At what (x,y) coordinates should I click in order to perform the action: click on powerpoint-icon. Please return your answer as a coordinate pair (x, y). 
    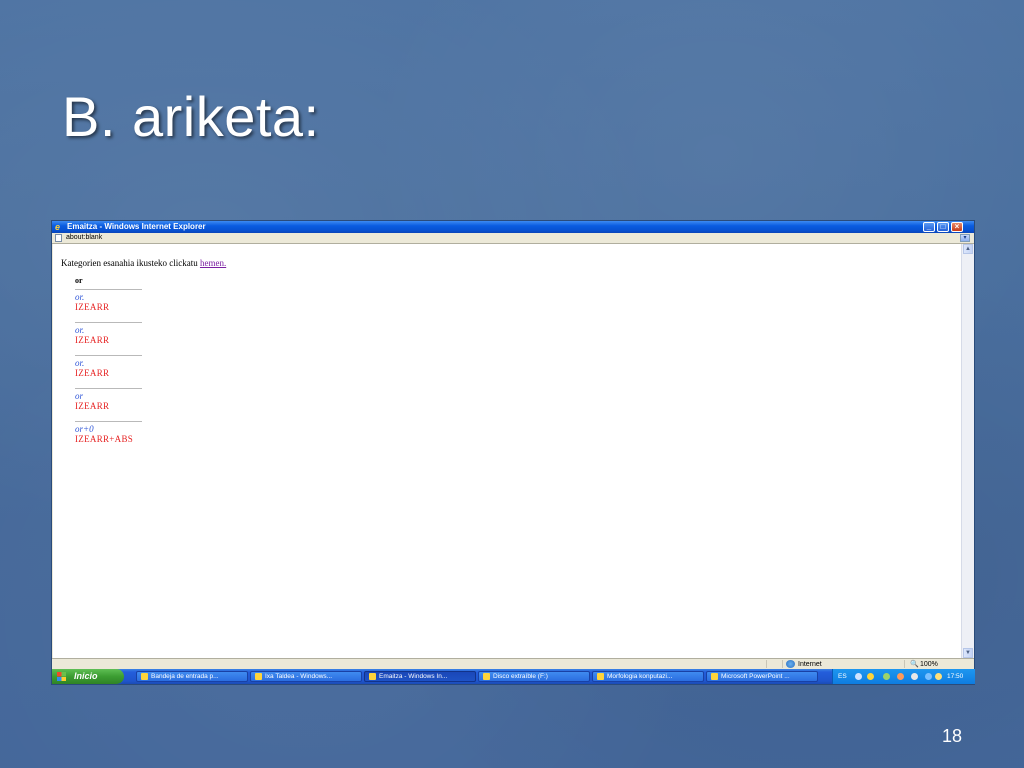
    Looking at the image, I should click on (714, 676).